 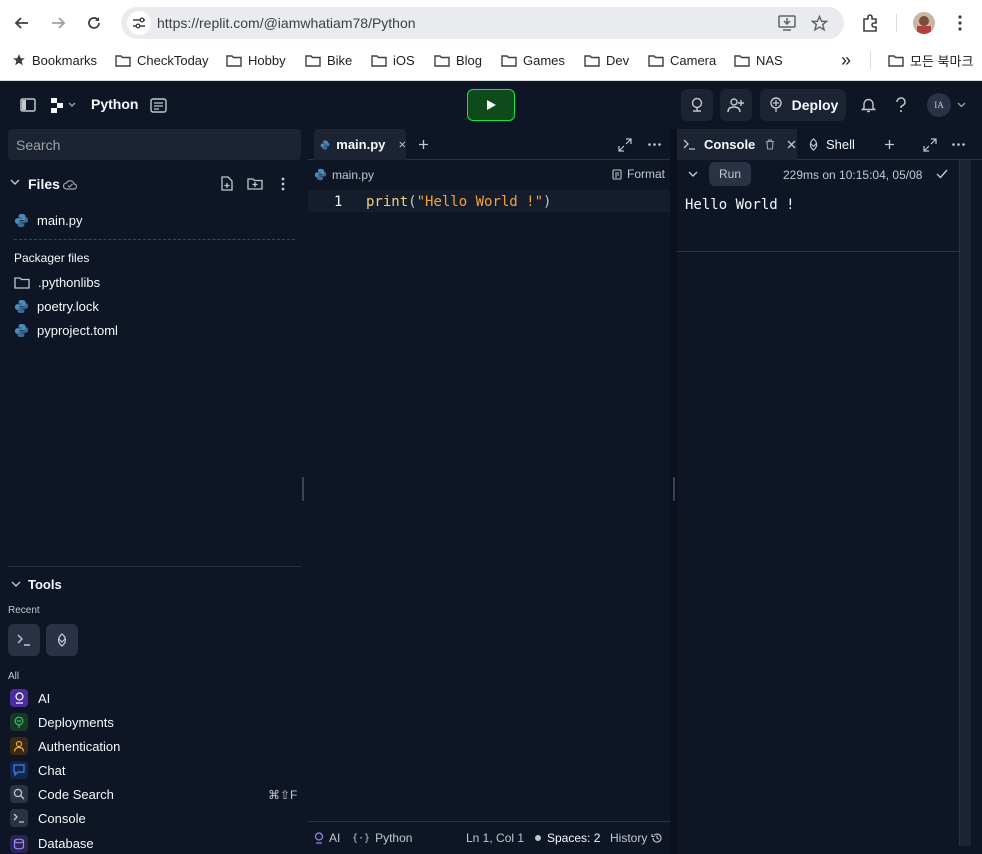 What do you see at coordinates (37, 770) in the screenshot?
I see `tool-chat: Chat` at bounding box center [37, 770].